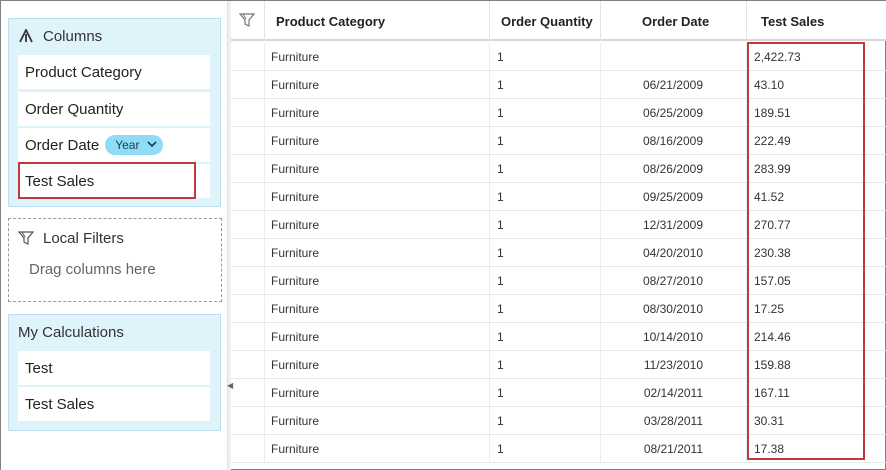  Describe the element at coordinates (674, 281) in the screenshot. I see `cell-order-date: 08/27/2010` at that location.